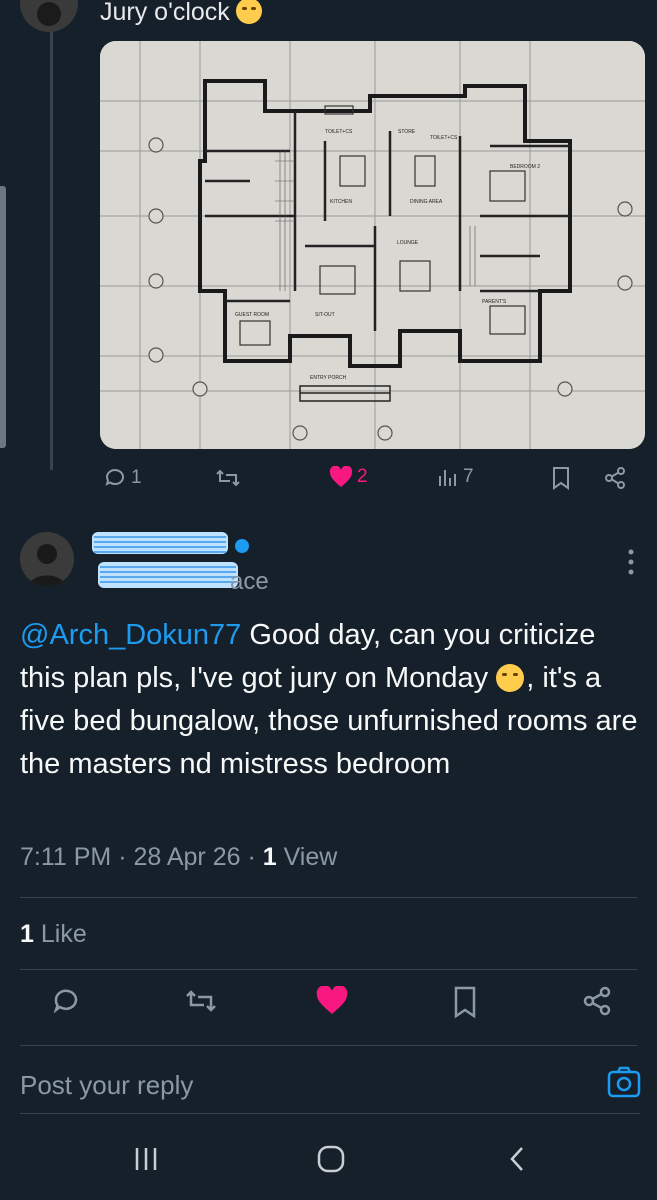 This screenshot has height=1200, width=657. I want to click on parent-tweet-text-content: Jury o'clock, so click(165, 13).